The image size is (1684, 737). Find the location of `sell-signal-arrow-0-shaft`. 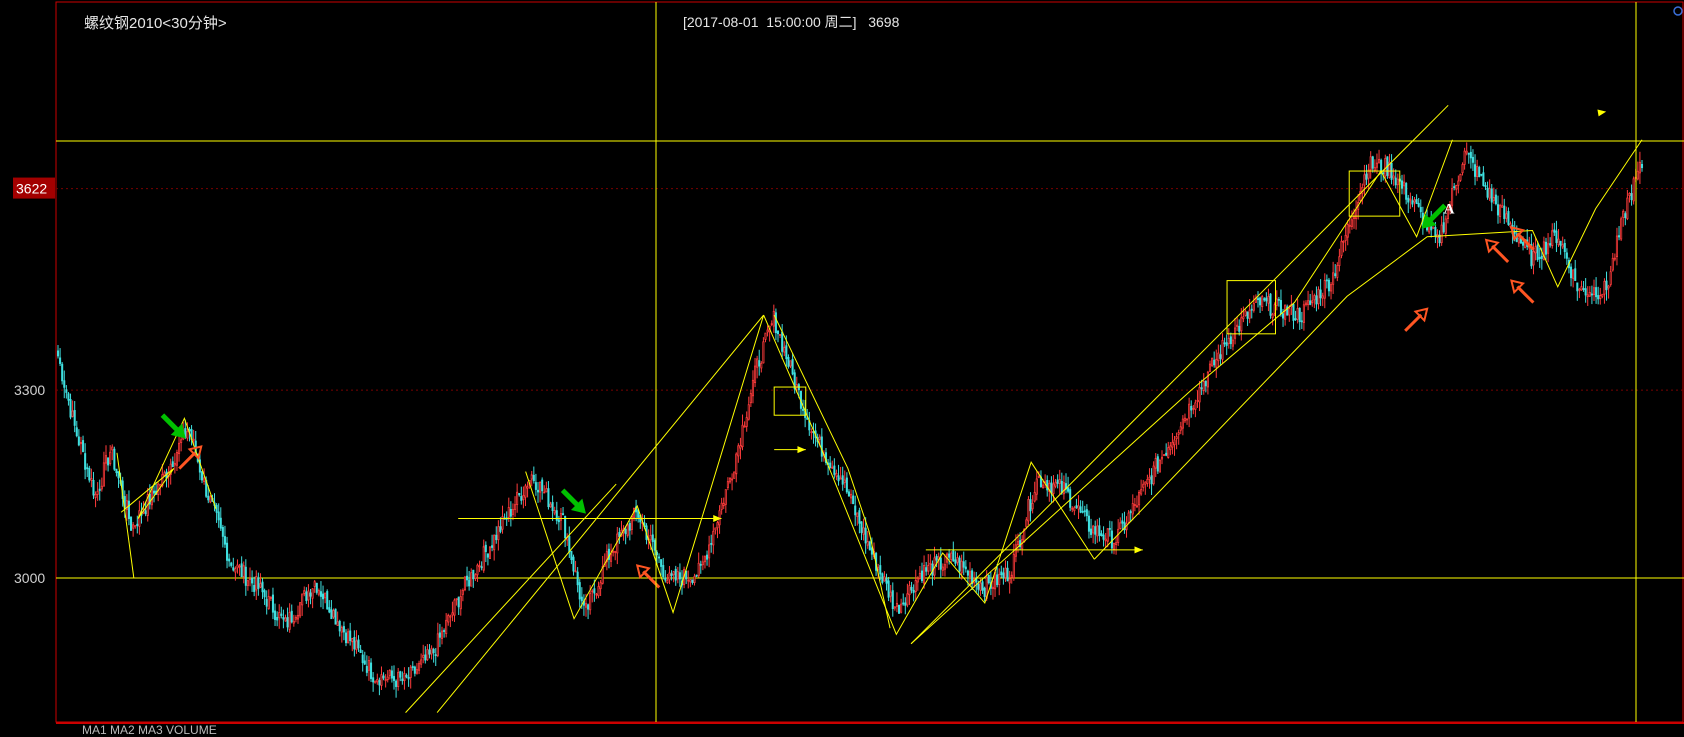

sell-signal-arrow-0-shaft is located at coordinates (187, 460).